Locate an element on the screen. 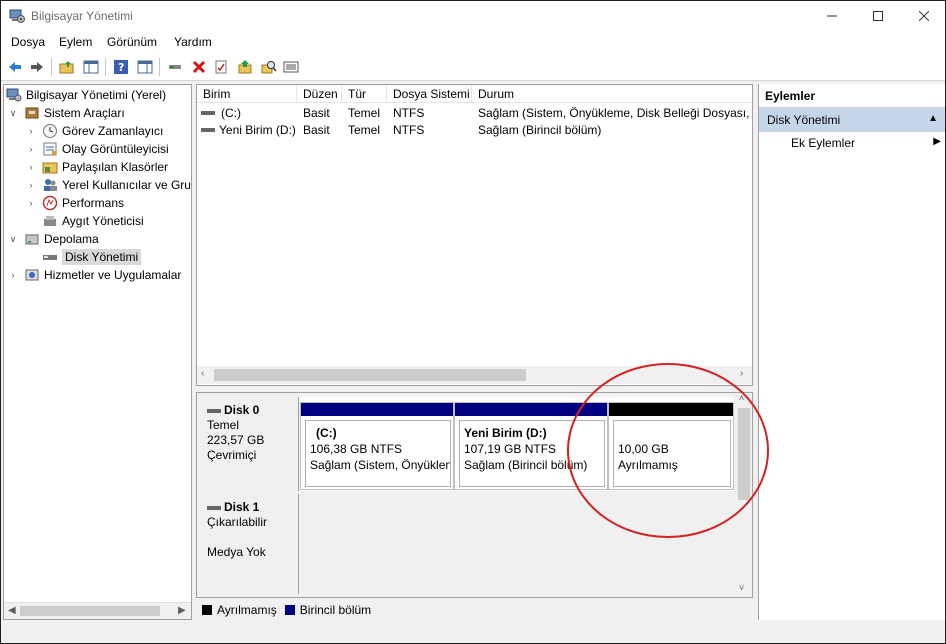  tree-label-storage: Depolama is located at coordinates (71, 239).